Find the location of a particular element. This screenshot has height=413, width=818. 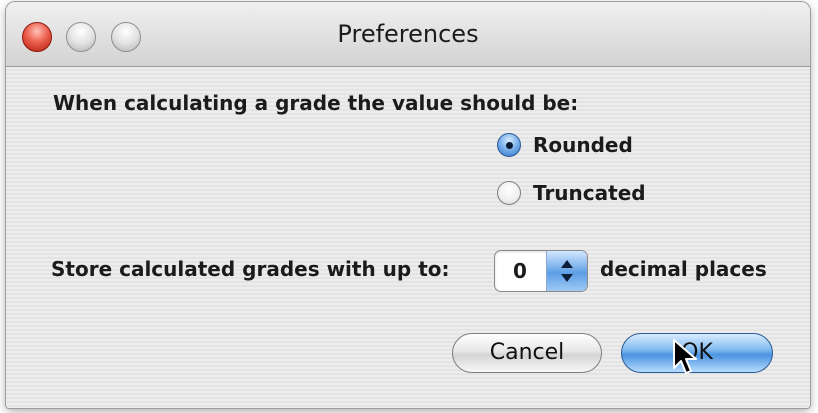

mouse-pointer-icon is located at coordinates (685, 356).